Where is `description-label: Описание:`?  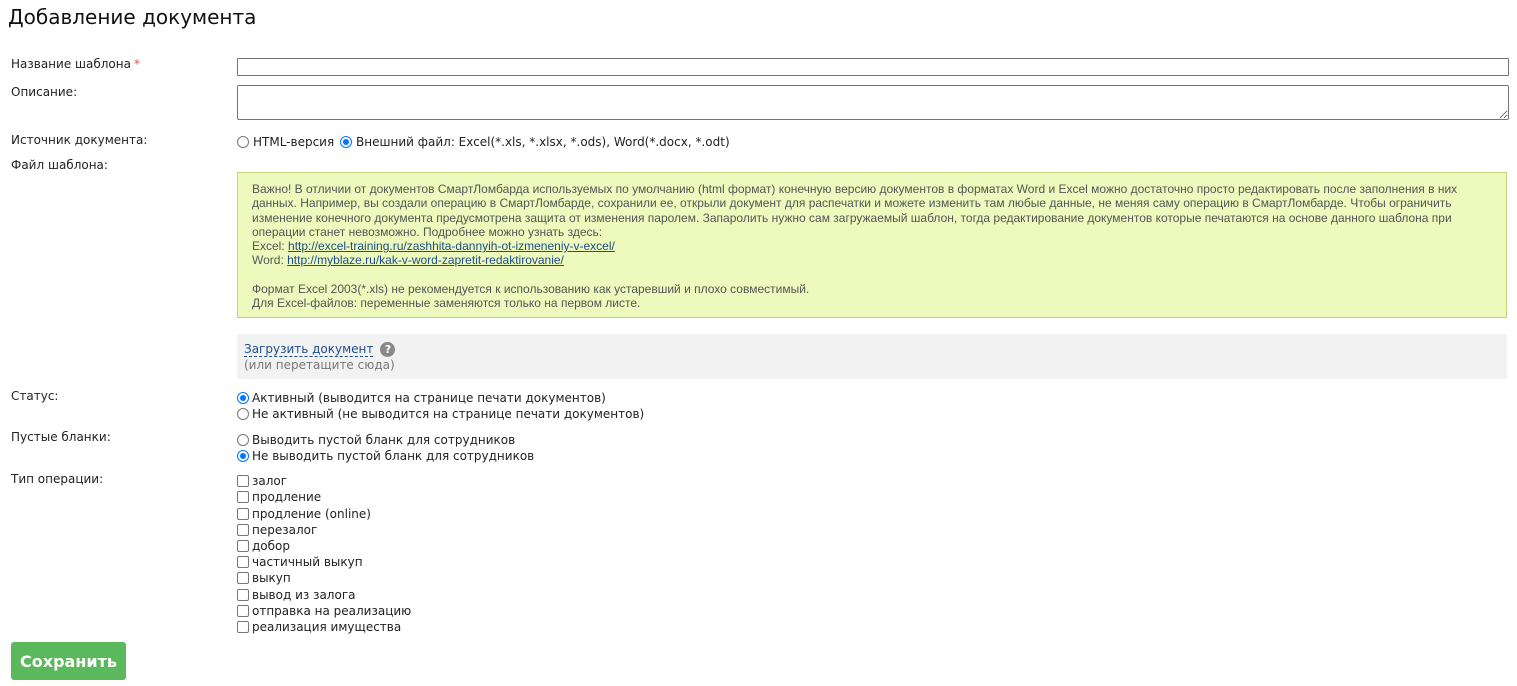
description-label: Описание: is located at coordinates (44, 92).